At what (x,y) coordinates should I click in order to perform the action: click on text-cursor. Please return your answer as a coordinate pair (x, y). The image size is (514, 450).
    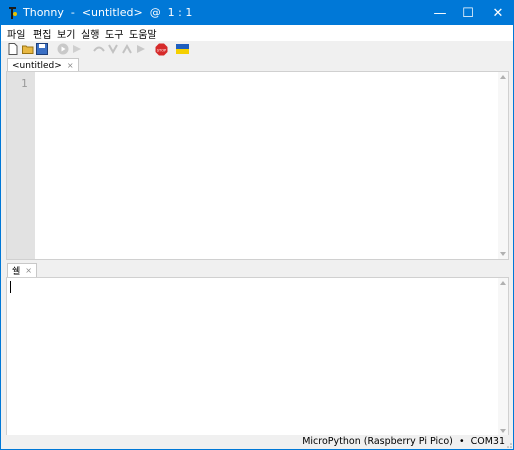
    Looking at the image, I should click on (10, 287).